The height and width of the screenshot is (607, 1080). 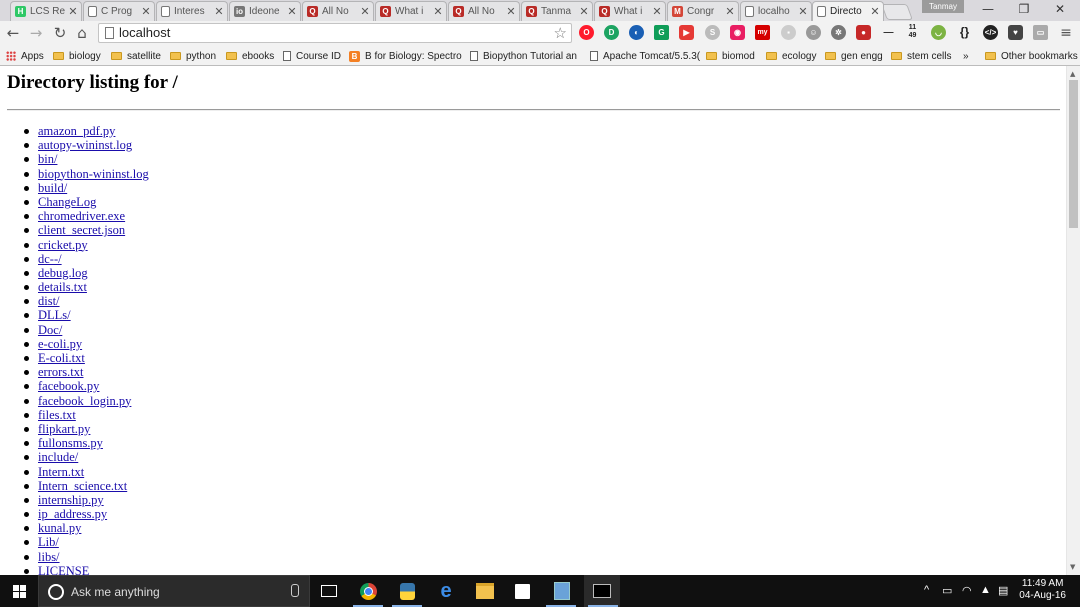 I want to click on file-link: libs/, so click(x=49, y=557).